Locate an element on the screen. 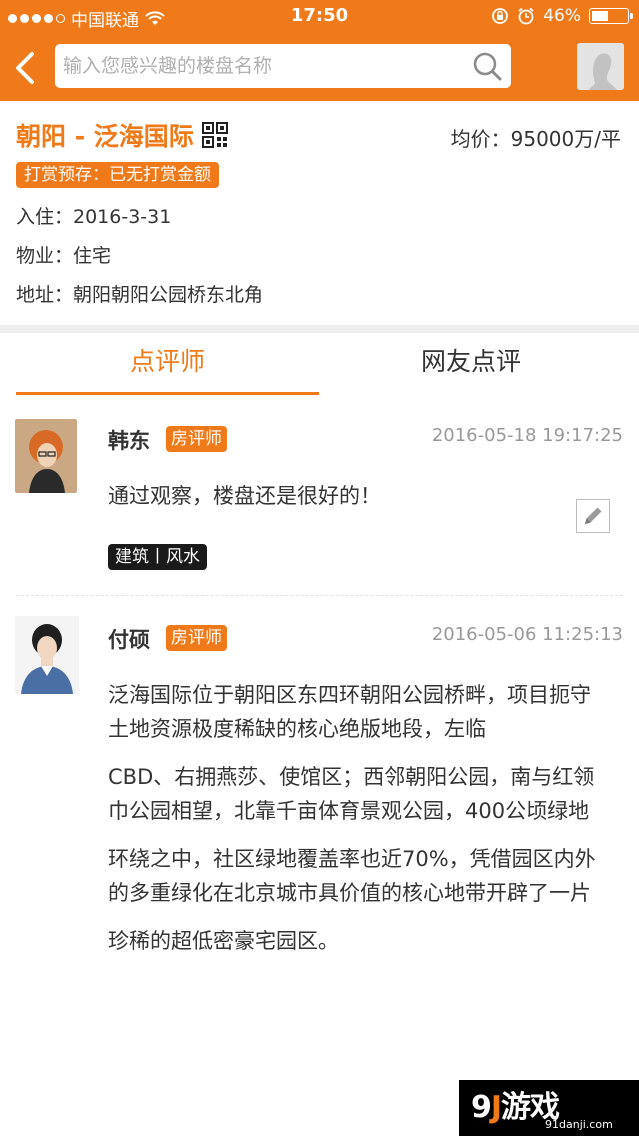  reviewer-name: 韩东 is located at coordinates (129, 441).